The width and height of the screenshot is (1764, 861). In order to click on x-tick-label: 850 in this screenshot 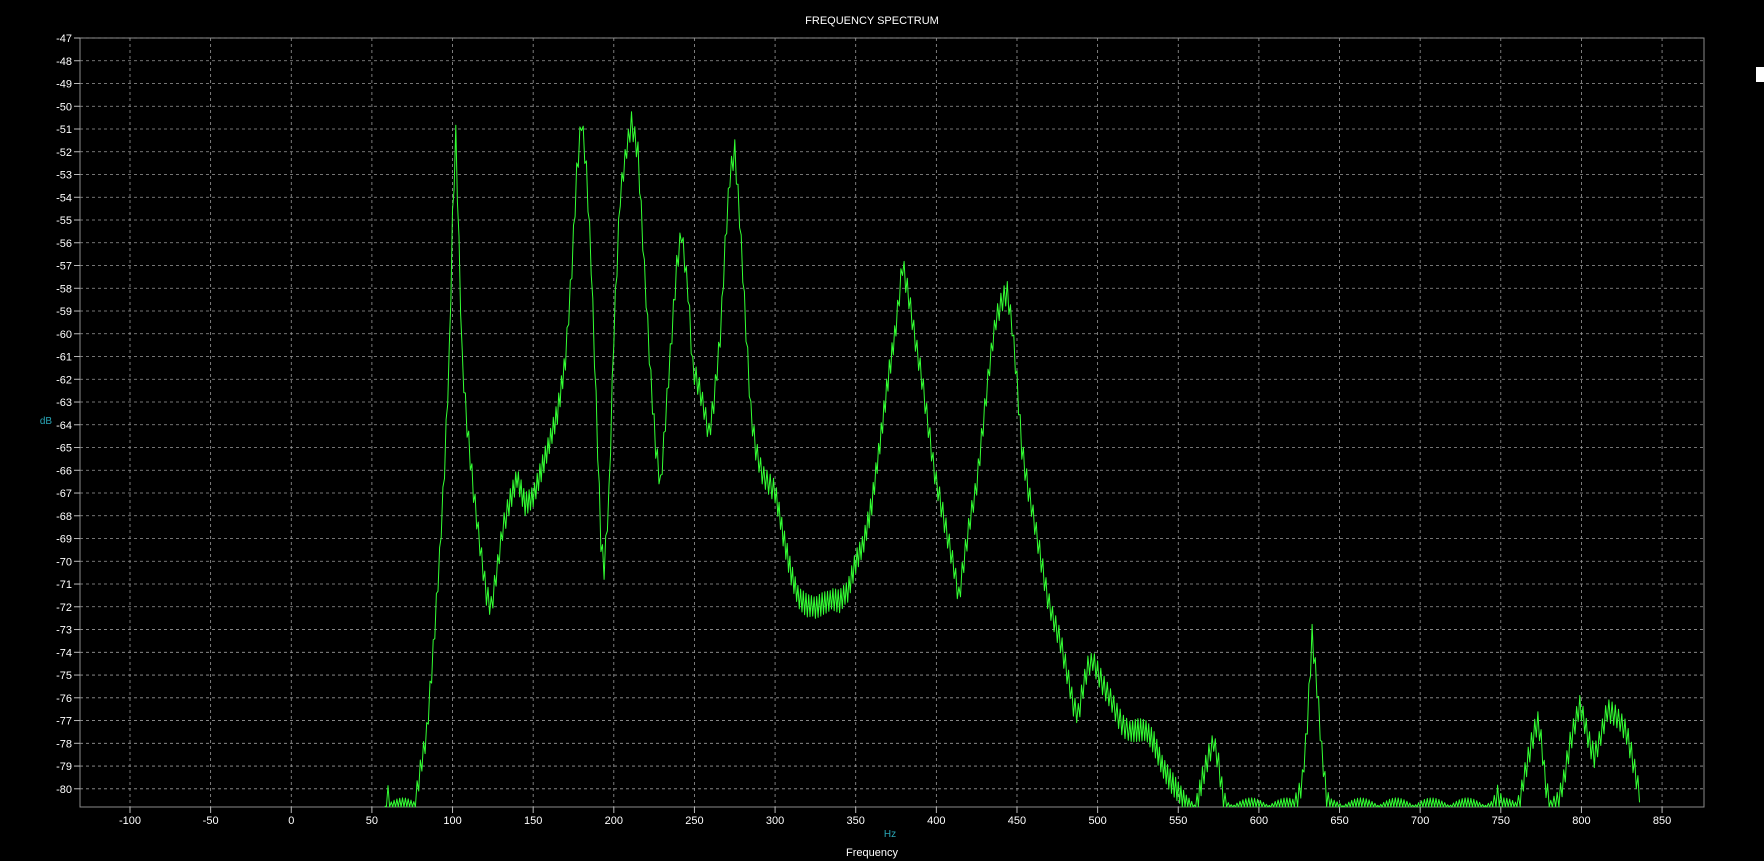, I will do `click(1662, 821)`.